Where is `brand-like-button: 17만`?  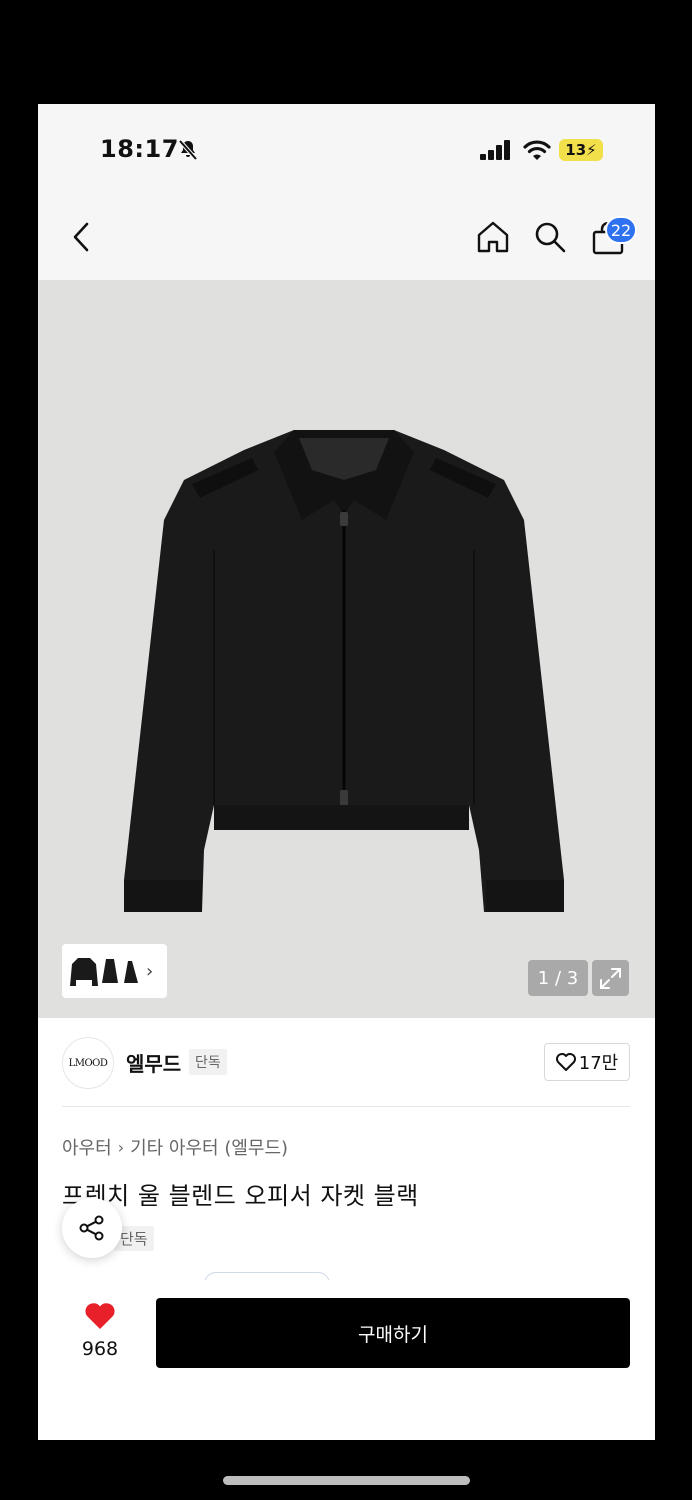 brand-like-button: 17만 is located at coordinates (587, 1062).